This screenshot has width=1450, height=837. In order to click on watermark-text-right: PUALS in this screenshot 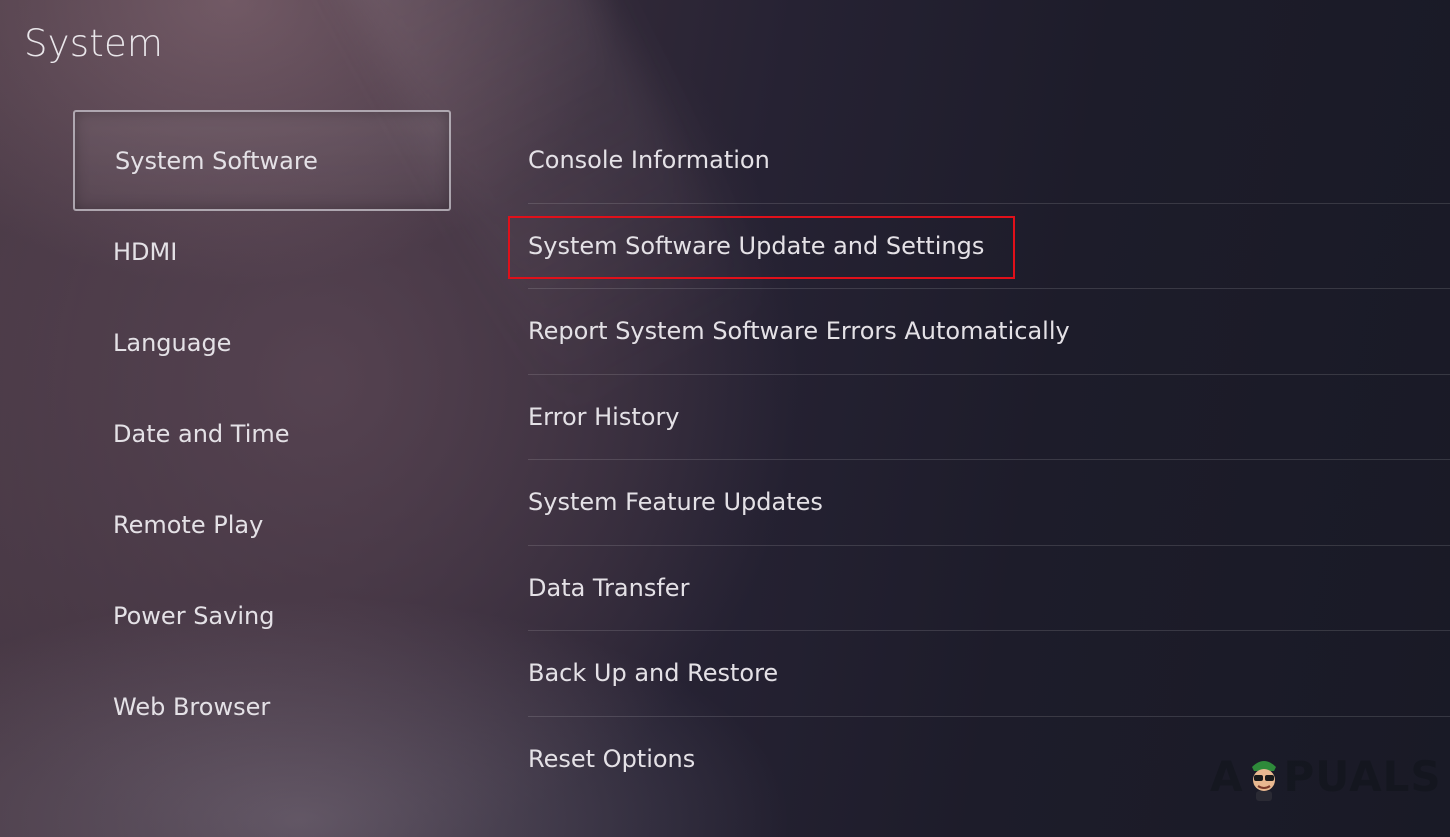, I will do `click(1362, 776)`.